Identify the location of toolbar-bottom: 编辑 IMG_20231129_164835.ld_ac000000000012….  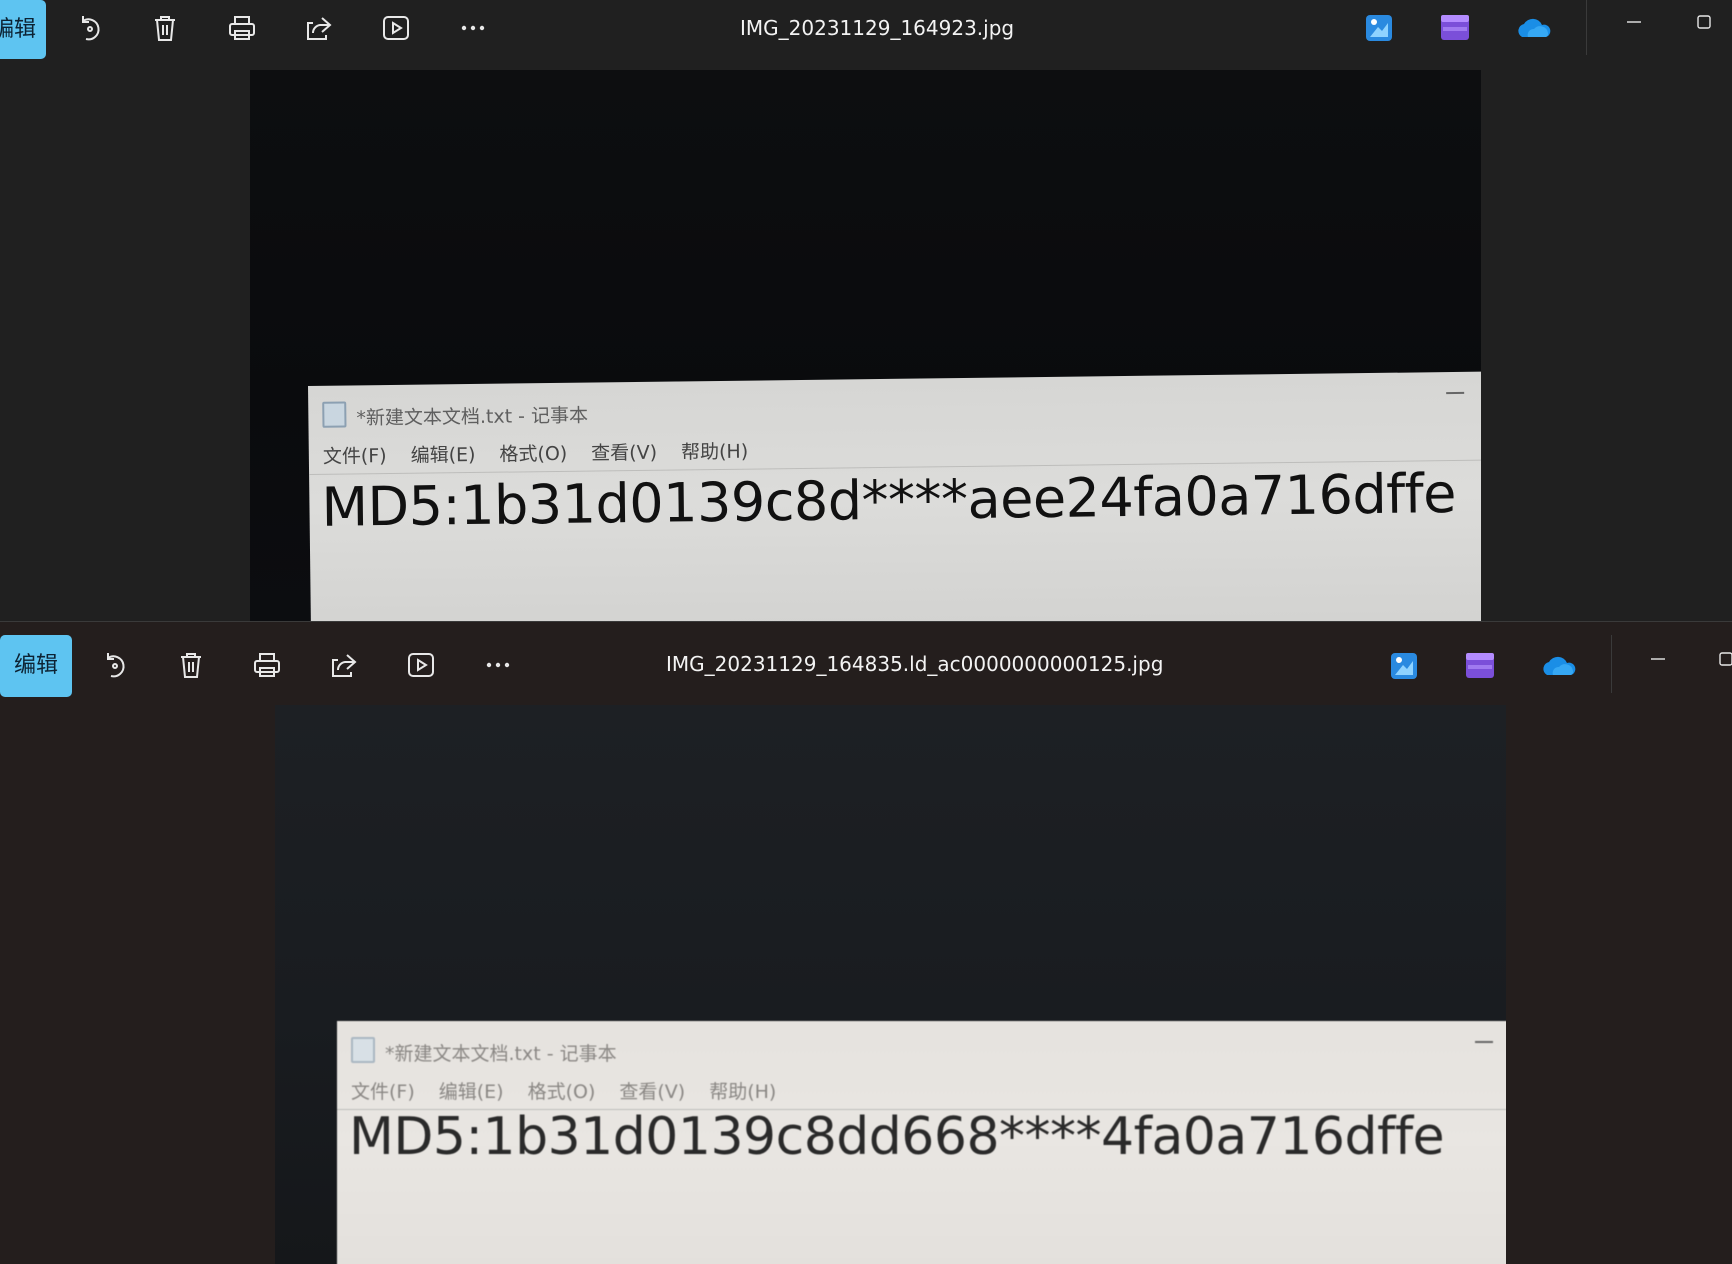
(866, 666).